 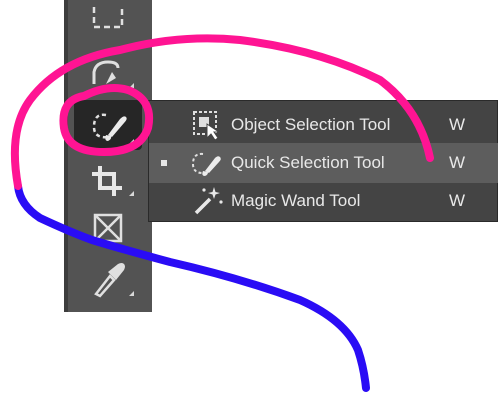 I want to click on quick-selection-tool-button, so click(x=108, y=125).